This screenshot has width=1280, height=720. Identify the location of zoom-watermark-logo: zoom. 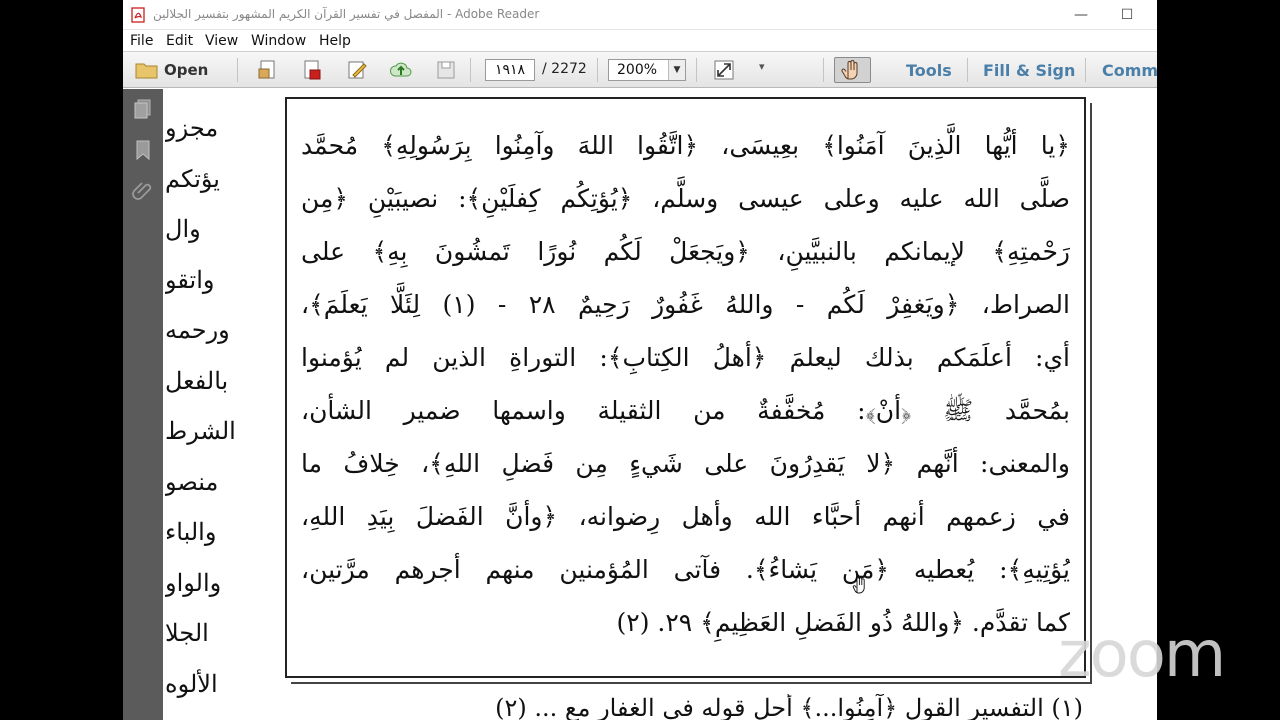
(1142, 655).